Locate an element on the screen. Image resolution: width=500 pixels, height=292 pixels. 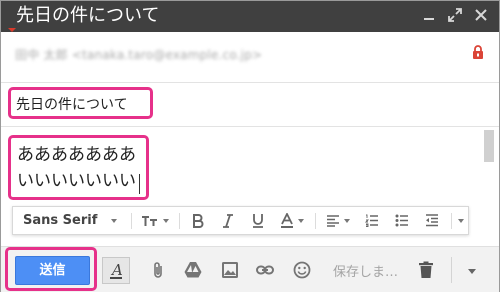
body-line: あああああああ is located at coordinates (76, 155).